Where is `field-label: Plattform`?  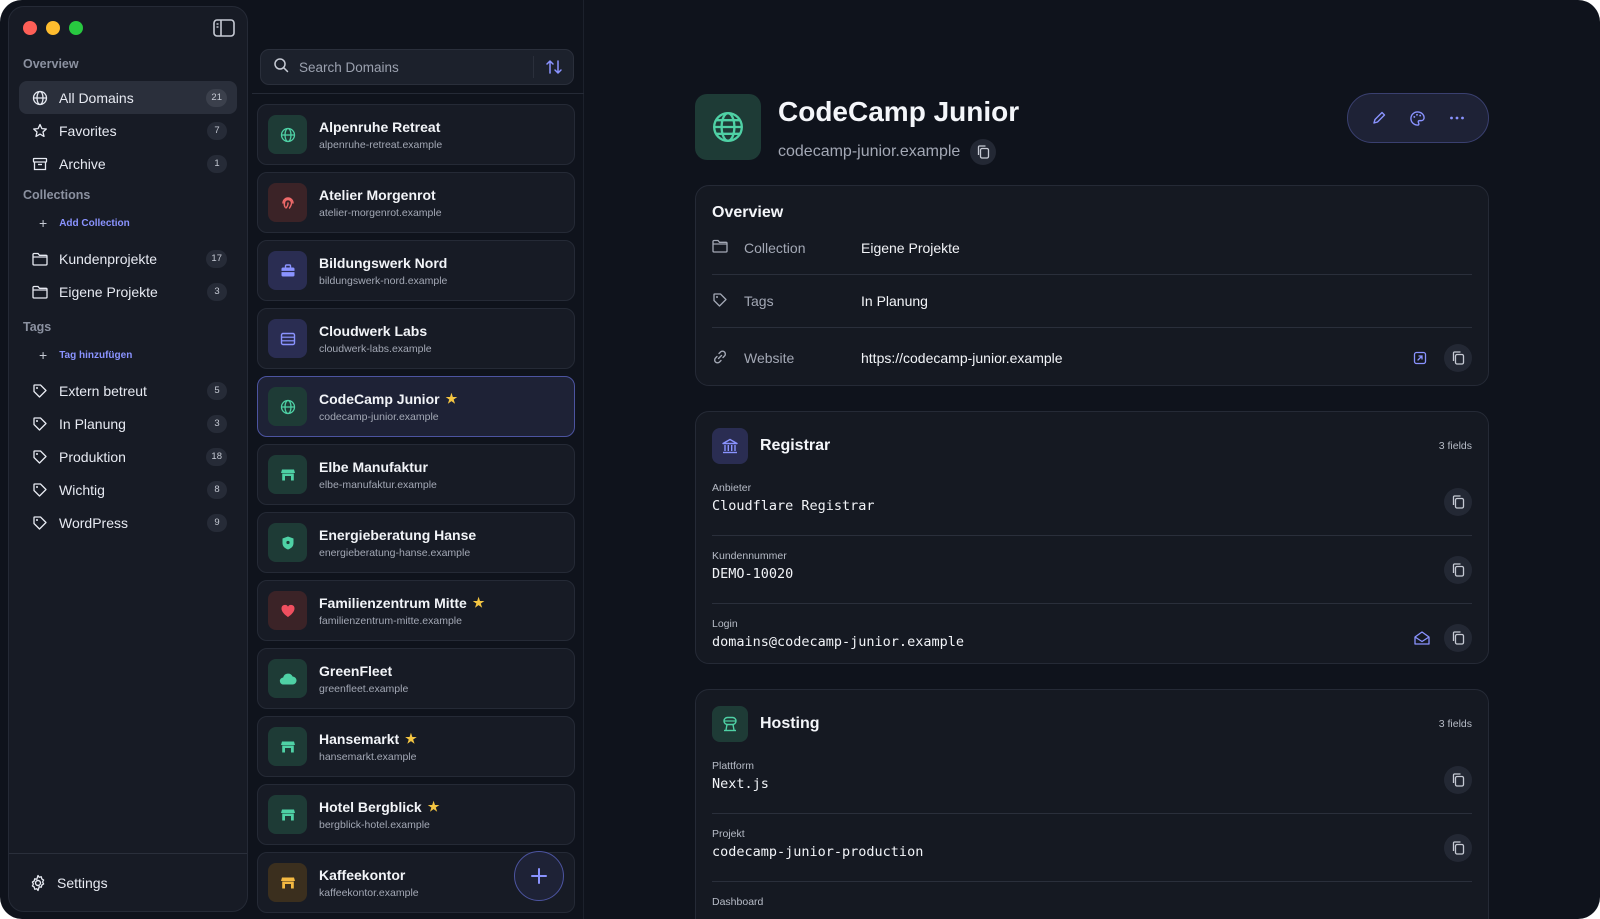 field-label: Plattform is located at coordinates (733, 766).